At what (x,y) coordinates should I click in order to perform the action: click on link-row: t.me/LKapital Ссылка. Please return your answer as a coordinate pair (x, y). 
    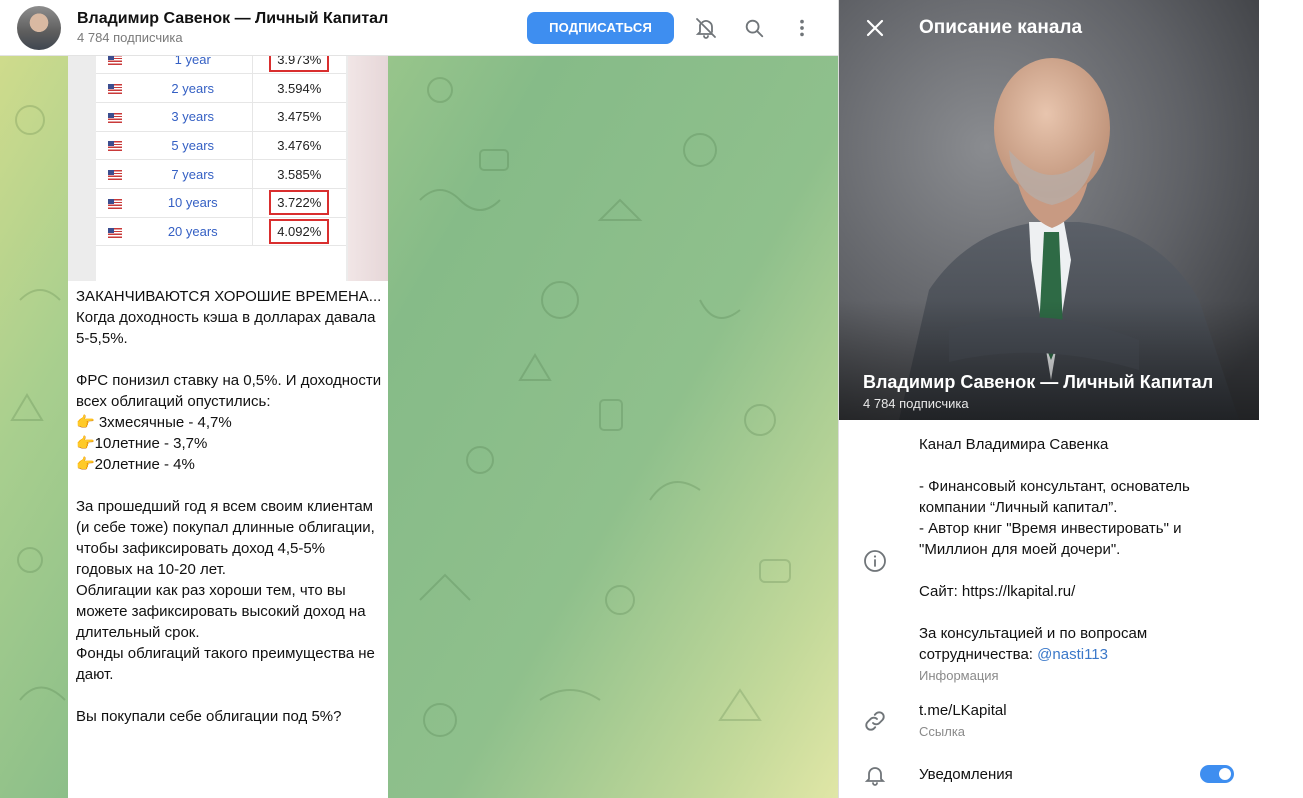
    Looking at the image, I should click on (1049, 723).